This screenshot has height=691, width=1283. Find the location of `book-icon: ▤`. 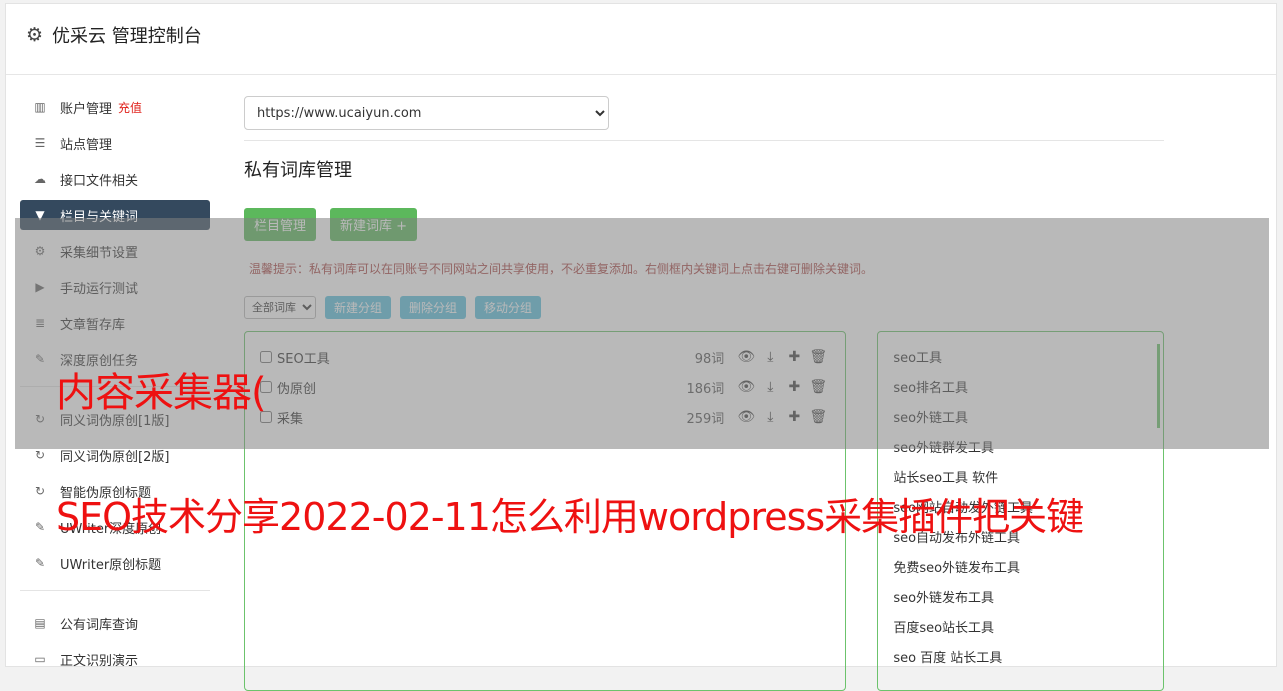

book-icon: ▤ is located at coordinates (40, 623).